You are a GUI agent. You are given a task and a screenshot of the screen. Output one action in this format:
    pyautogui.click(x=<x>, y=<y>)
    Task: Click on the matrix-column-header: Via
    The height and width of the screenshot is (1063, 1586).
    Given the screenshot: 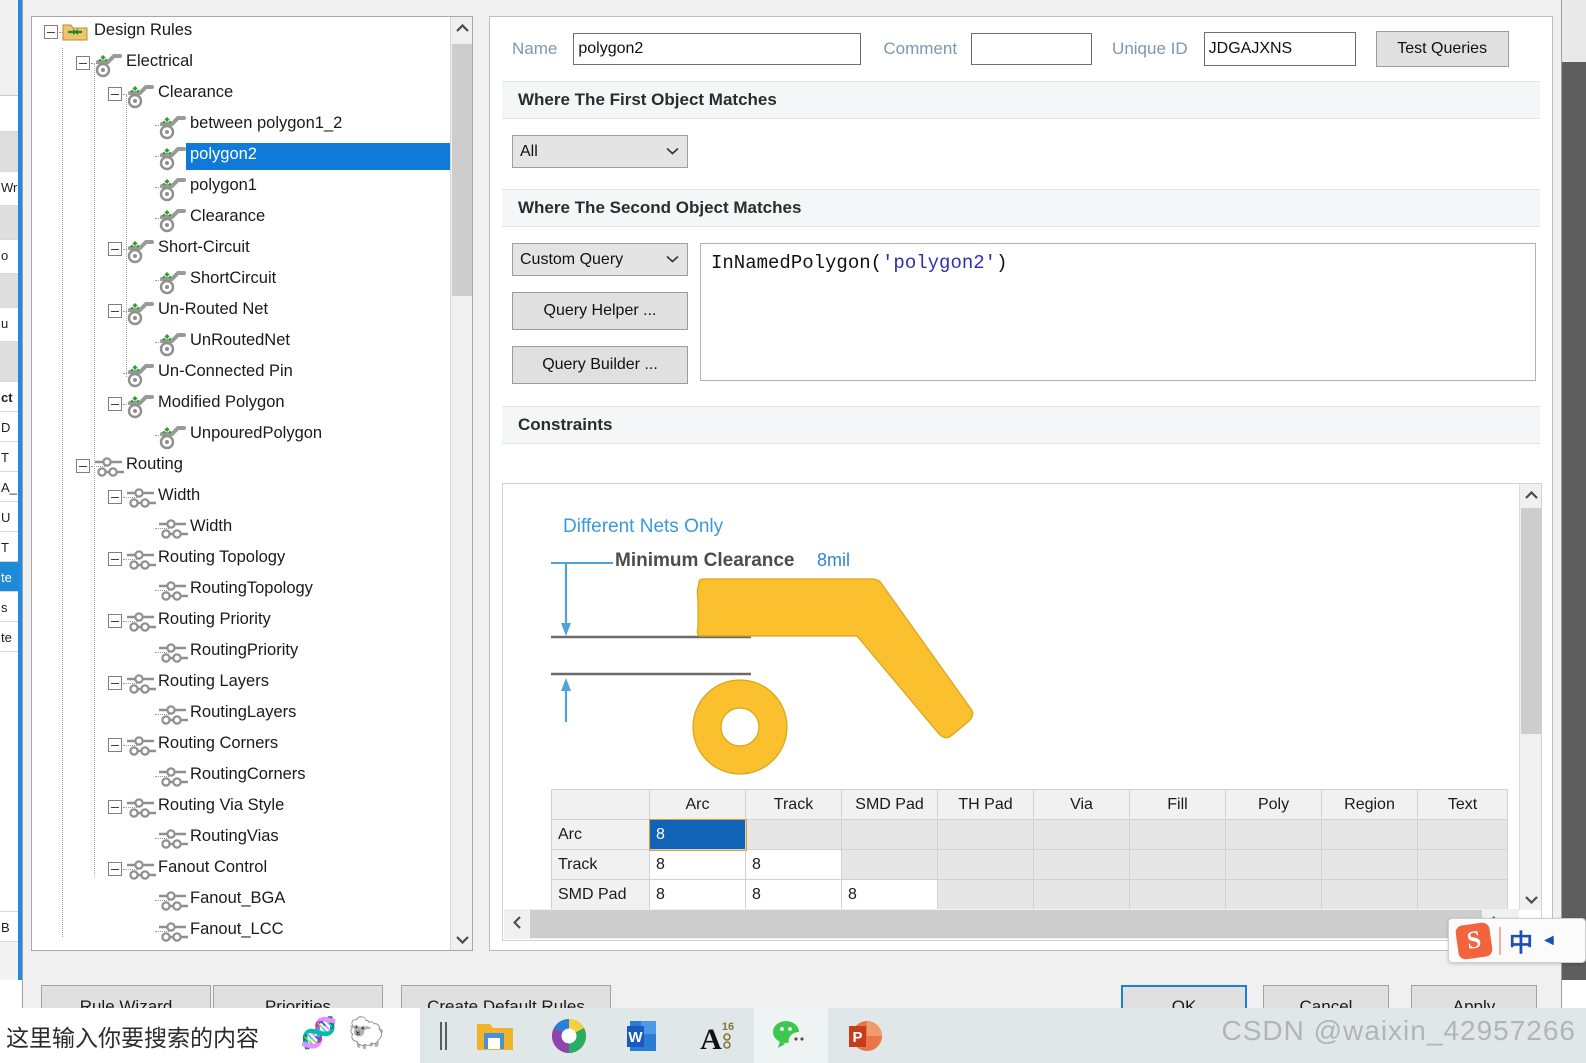 What is the action you would take?
    pyautogui.click(x=1081, y=804)
    